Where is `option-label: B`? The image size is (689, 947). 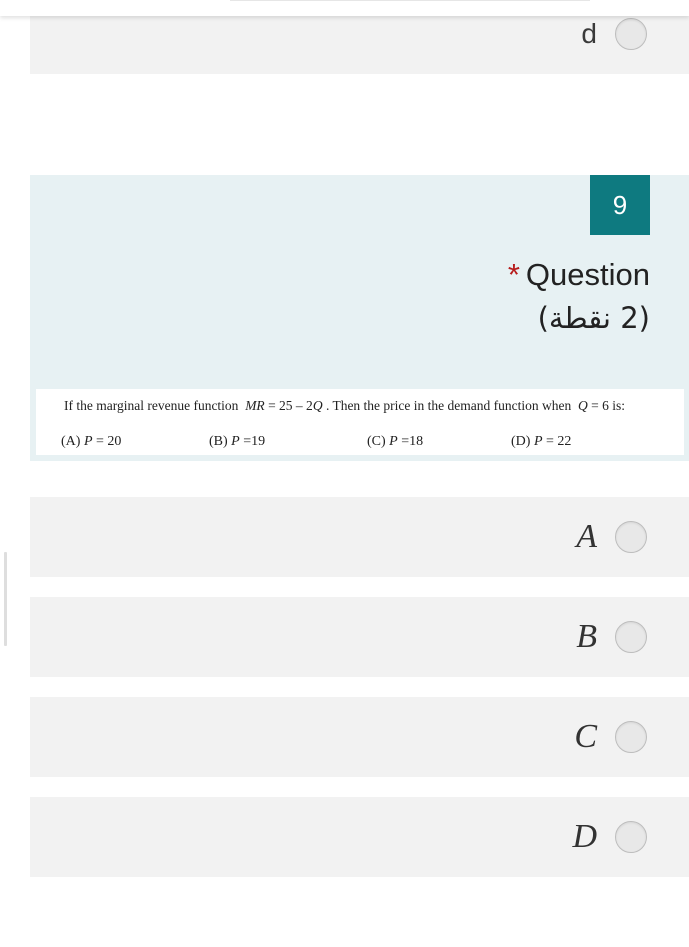
option-label: B is located at coordinates (586, 636).